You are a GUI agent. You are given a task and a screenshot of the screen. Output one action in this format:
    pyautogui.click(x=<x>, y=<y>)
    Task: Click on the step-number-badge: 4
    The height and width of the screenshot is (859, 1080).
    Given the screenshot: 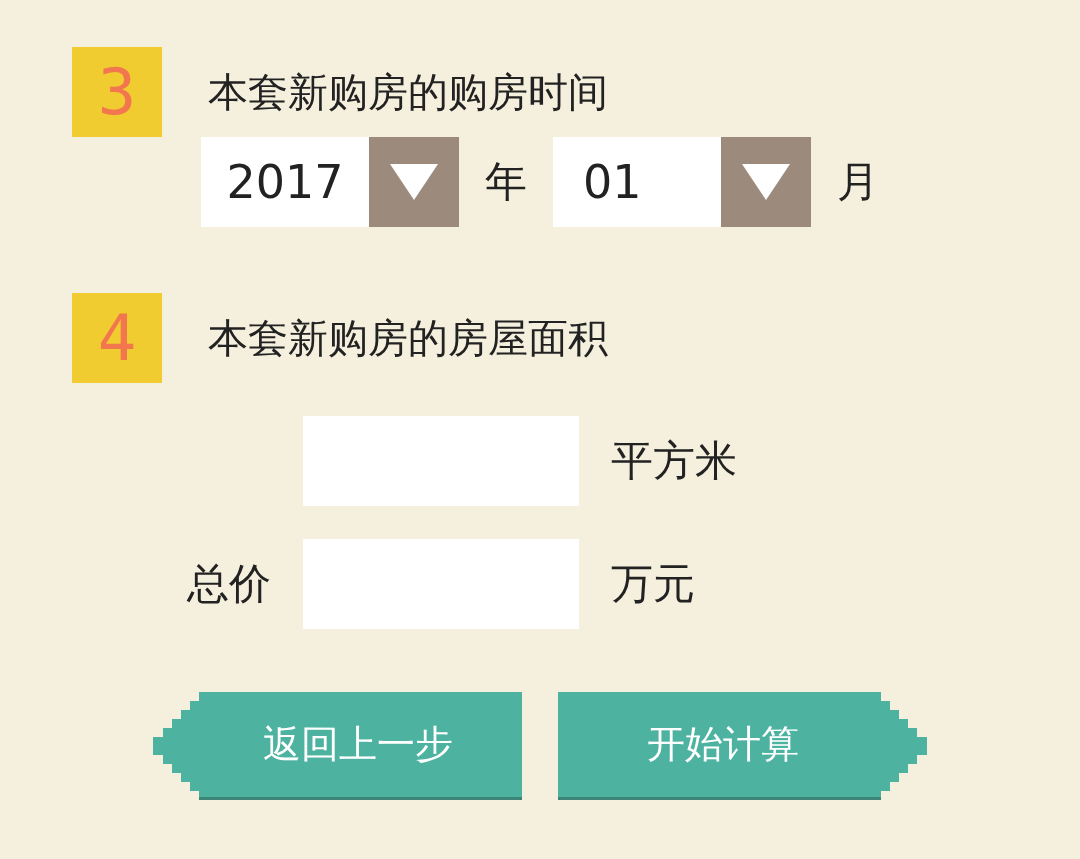 What is the action you would take?
    pyautogui.click(x=117, y=338)
    